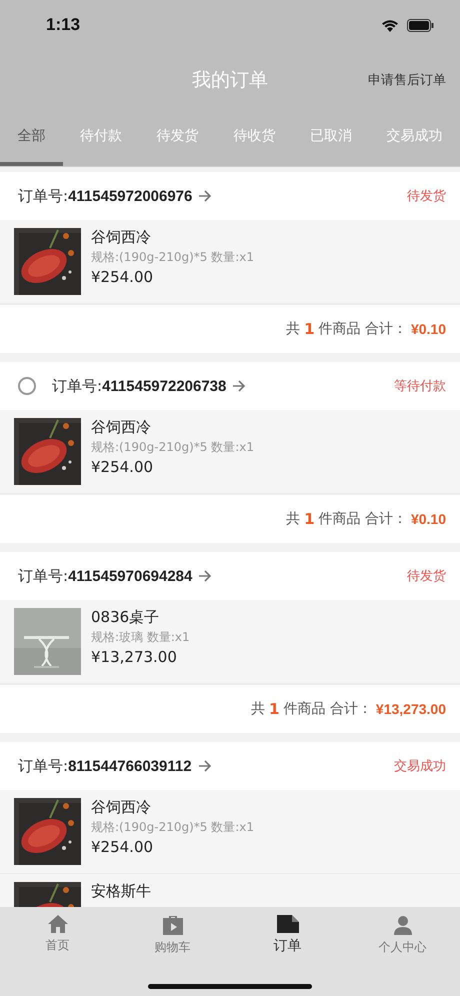 The image size is (460, 996). What do you see at coordinates (420, 766) in the screenshot?
I see `order-status: 交易成功` at bounding box center [420, 766].